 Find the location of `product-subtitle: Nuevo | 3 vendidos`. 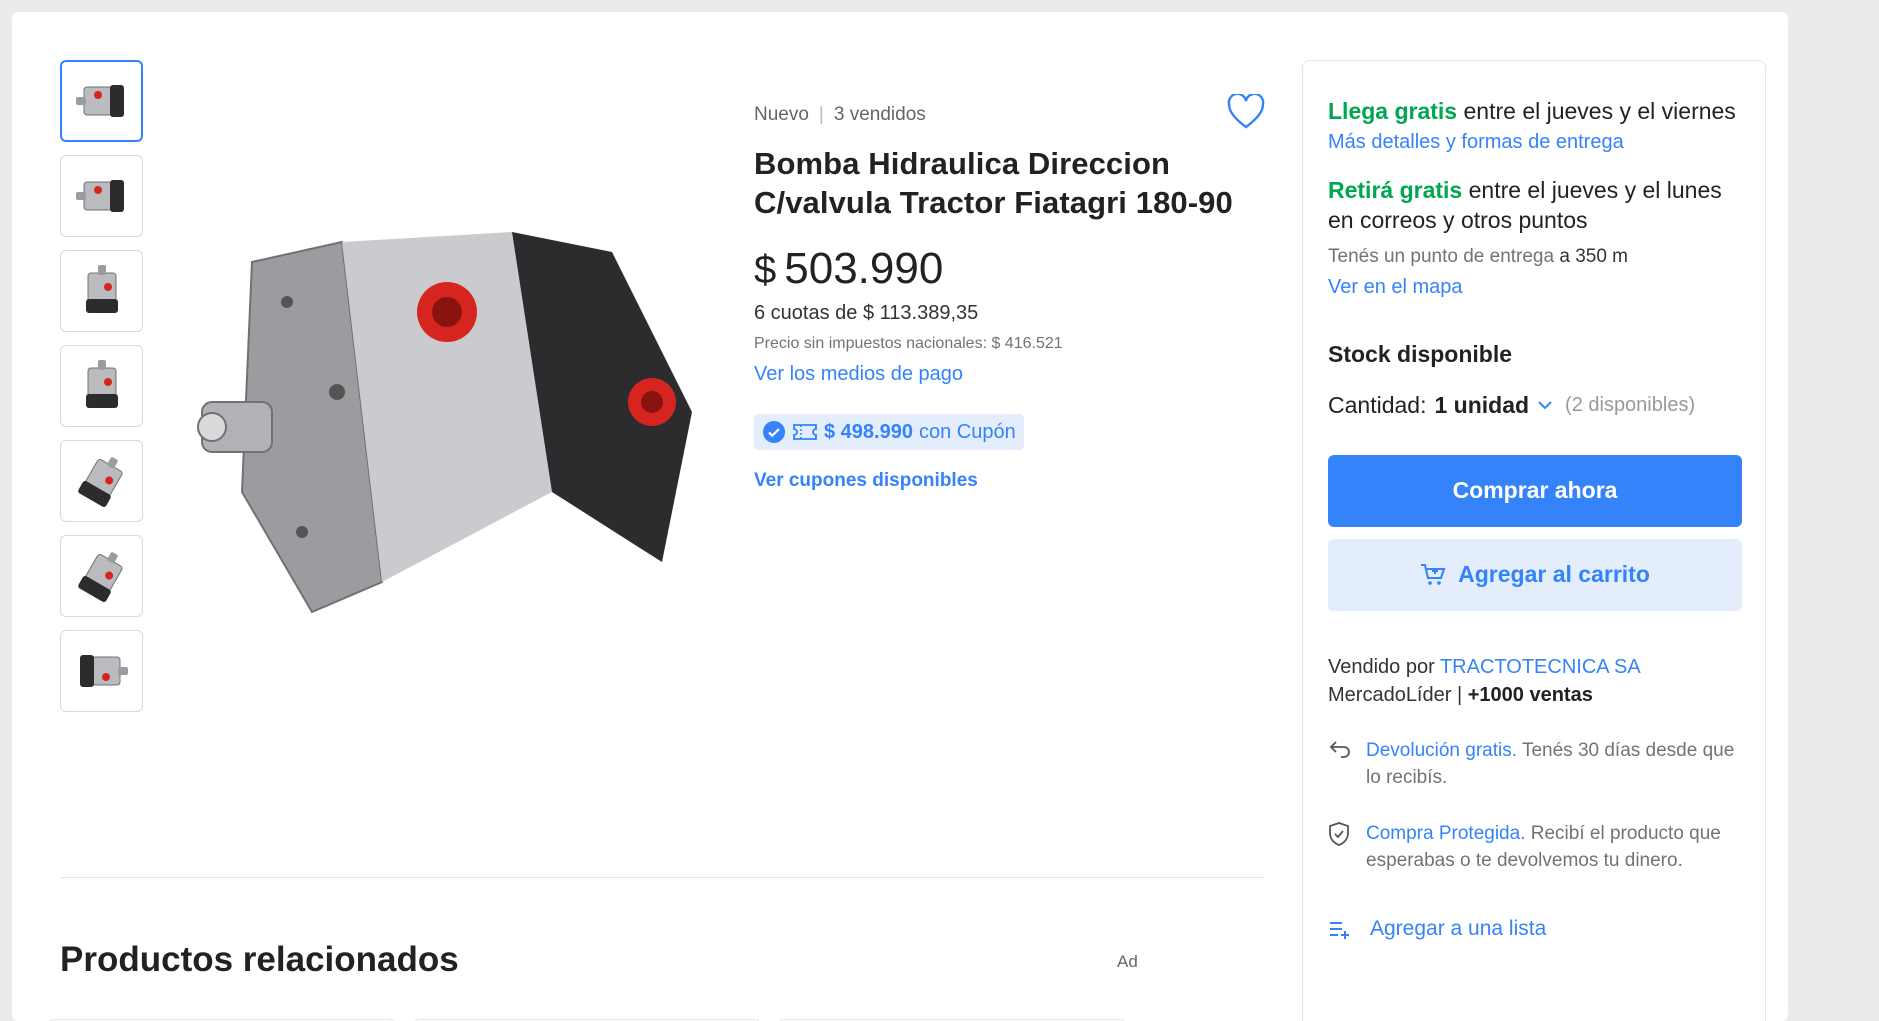

product-subtitle: Nuevo | 3 vendidos is located at coordinates (1014, 115).